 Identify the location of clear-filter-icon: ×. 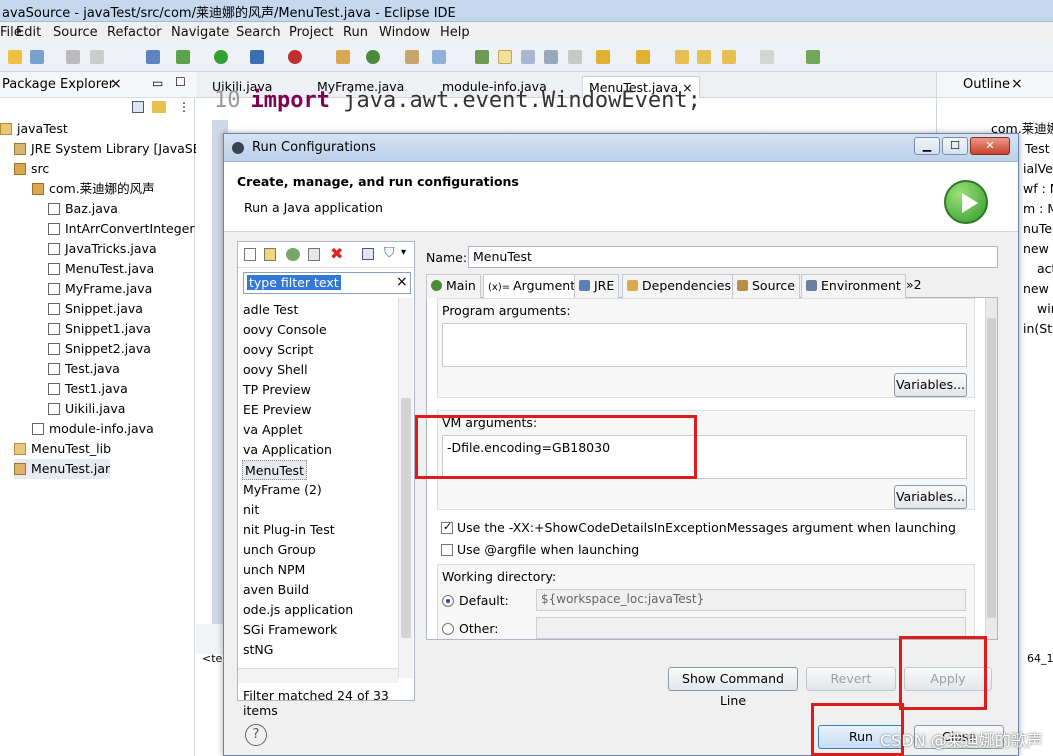
(402, 282).